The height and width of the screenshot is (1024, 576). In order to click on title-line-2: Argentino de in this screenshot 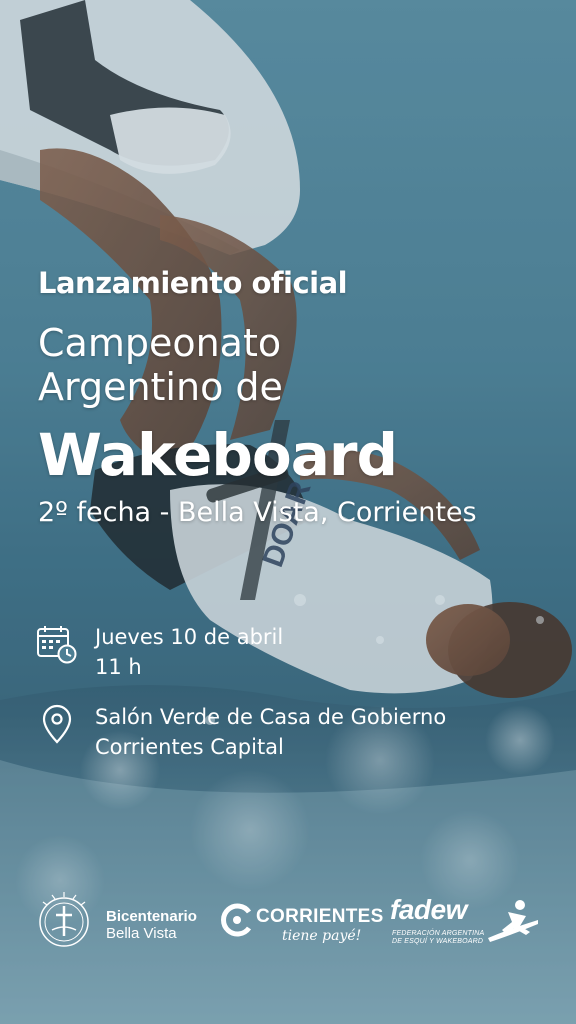, I will do `click(160, 387)`.